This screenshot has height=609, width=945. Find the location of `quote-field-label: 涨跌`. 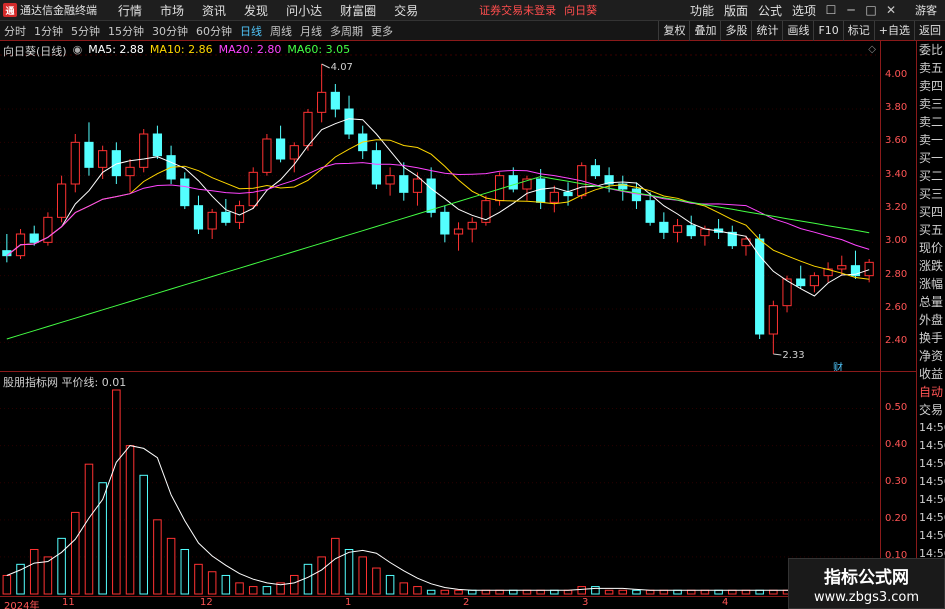

quote-field-label: 涨跌 is located at coordinates (931, 266).